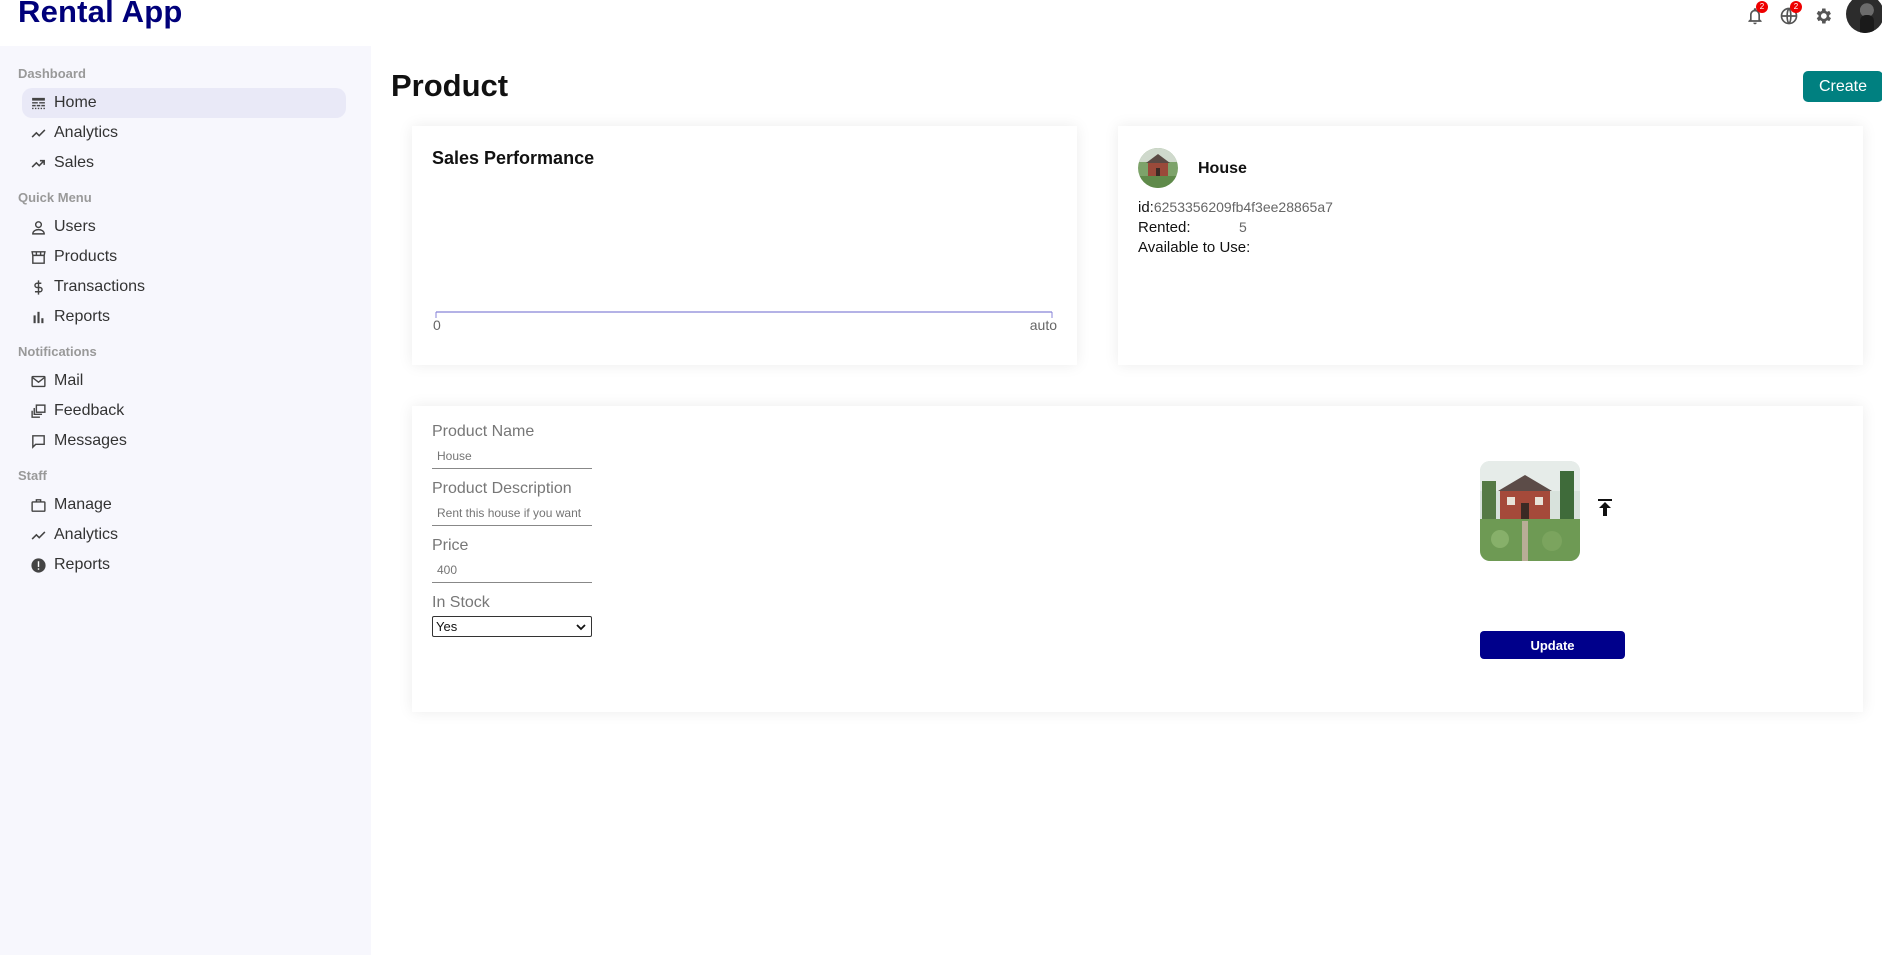 This screenshot has width=1882, height=955. Describe the element at coordinates (1238, 227) in the screenshot. I see `product-rented-row: Rented: 5` at that location.